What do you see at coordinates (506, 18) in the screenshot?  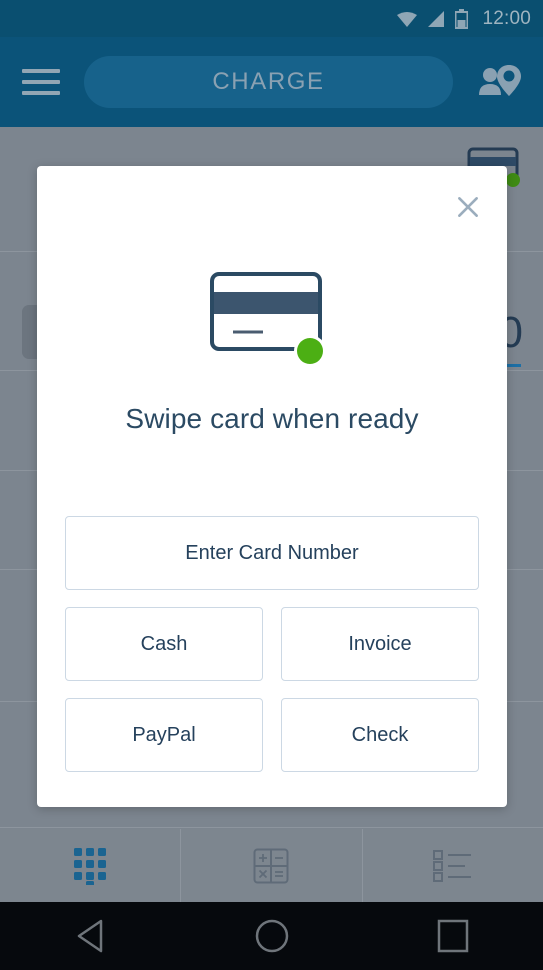 I see `status-clock: 12:00` at bounding box center [506, 18].